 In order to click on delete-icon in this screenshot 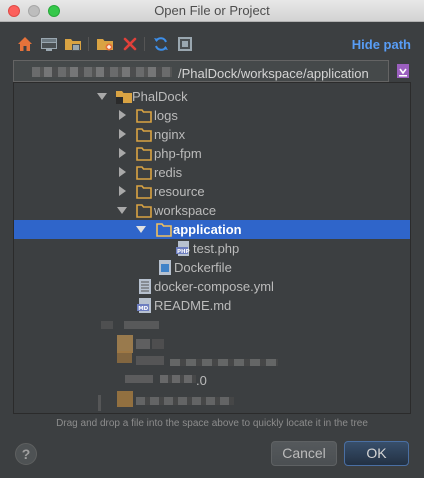, I will do `click(130, 44)`.